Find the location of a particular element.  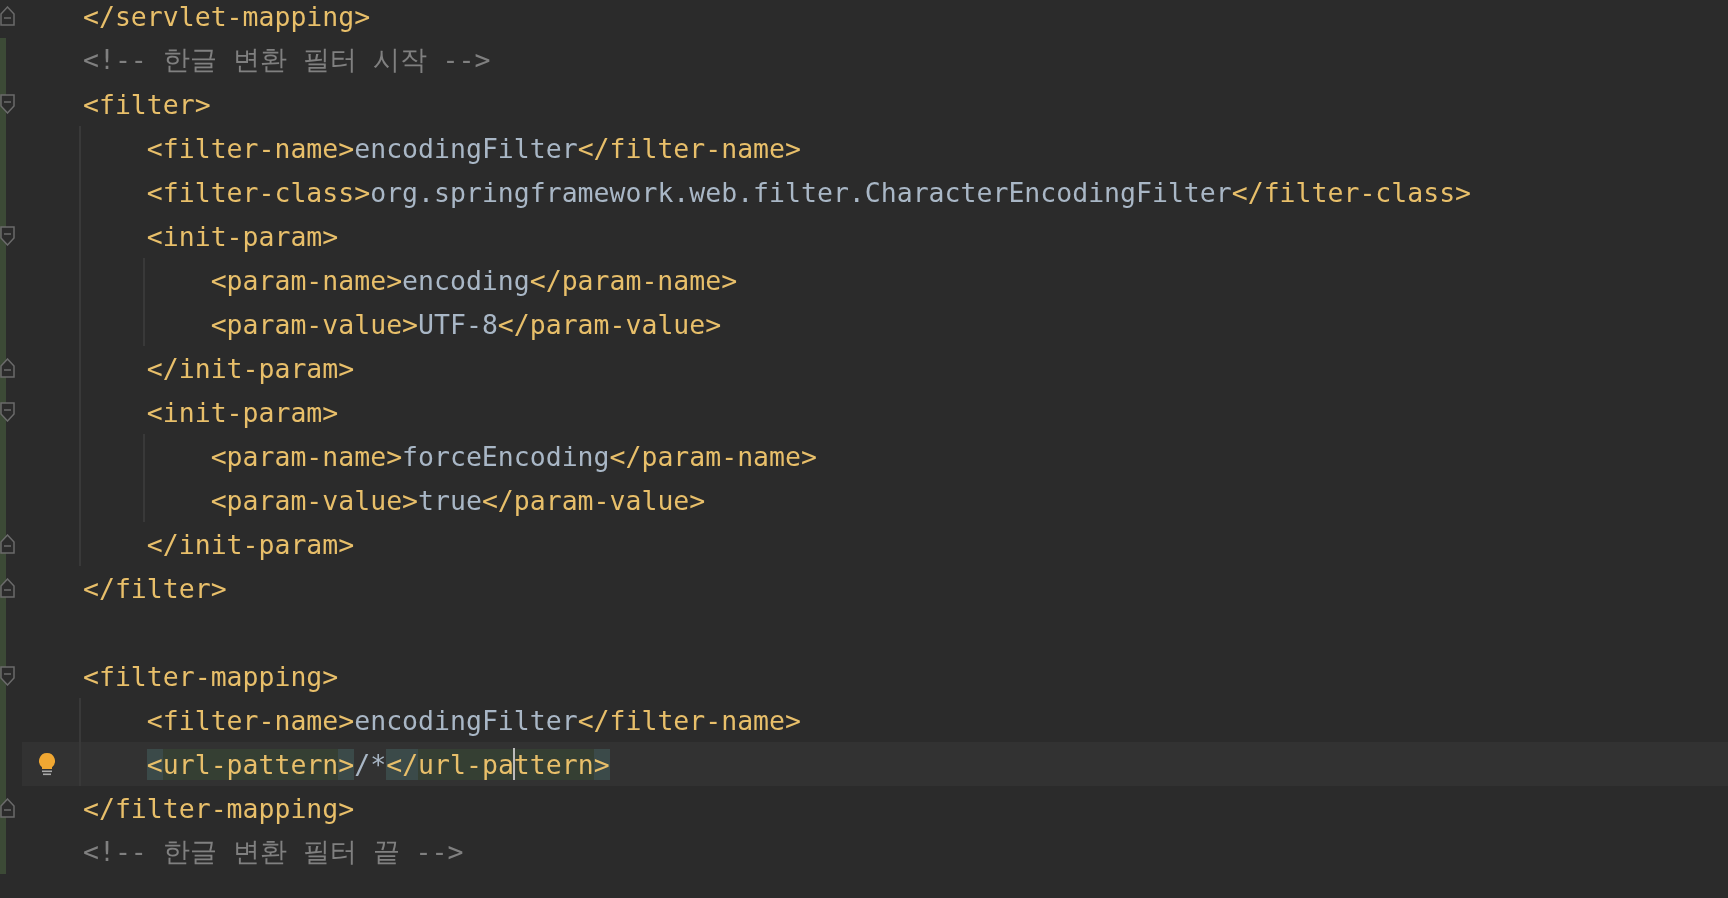

tag-value: org.springframework.web.filter.CharacterEncodingFilter is located at coordinates (801, 192).